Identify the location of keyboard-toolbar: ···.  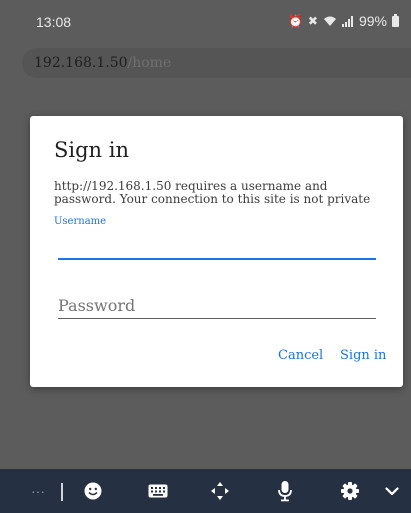
(205, 491).